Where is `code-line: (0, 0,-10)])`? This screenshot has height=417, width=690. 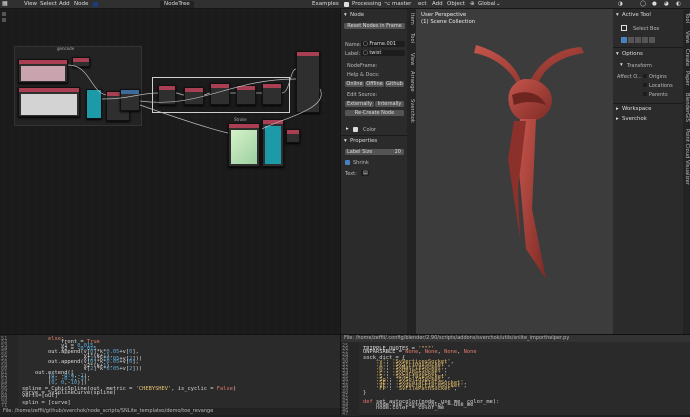
code-line: (0, 0,-10)]) is located at coordinates (54, 383).